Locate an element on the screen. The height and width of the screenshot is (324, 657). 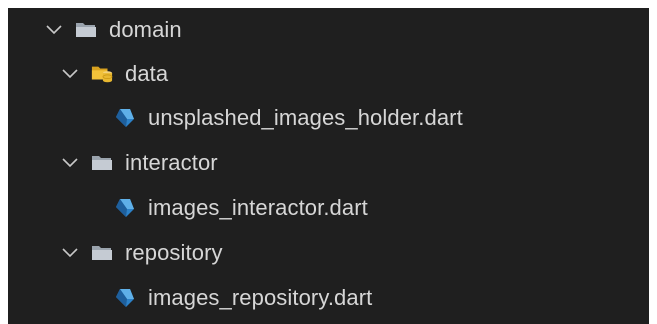
tree-item-label: repository is located at coordinates (174, 252).